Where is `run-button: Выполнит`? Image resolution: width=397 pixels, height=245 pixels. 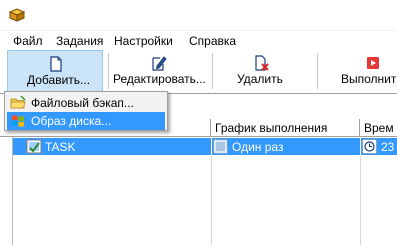 run-button: Выполнит is located at coordinates (358, 71).